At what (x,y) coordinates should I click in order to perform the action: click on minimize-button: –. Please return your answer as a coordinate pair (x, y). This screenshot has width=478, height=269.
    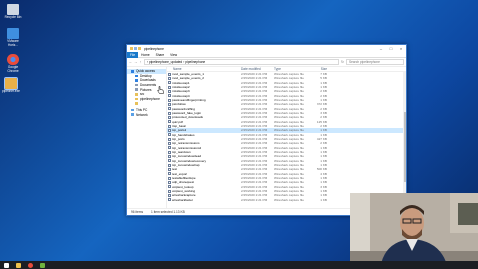
    Looking at the image, I should click on (381, 48).